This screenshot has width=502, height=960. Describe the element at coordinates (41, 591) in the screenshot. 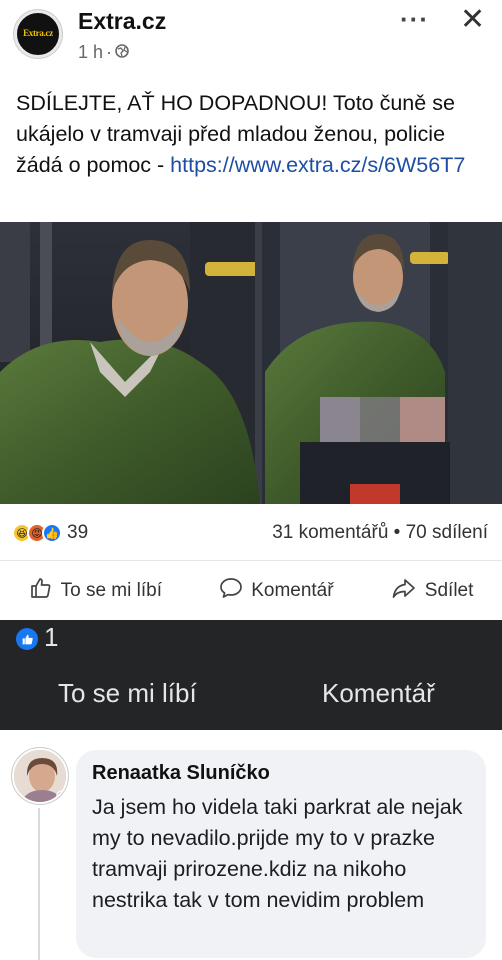

I see `thumbs-up-icon` at that location.